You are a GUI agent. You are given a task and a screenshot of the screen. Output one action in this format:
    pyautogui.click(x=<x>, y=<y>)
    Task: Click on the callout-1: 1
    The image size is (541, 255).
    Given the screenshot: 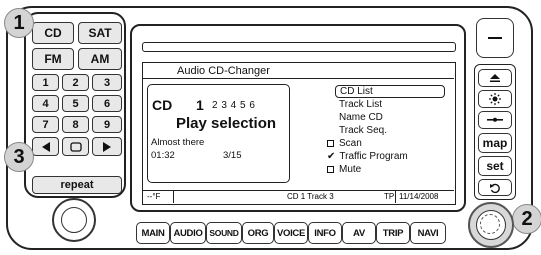 What is the action you would take?
    pyautogui.click(x=19, y=23)
    